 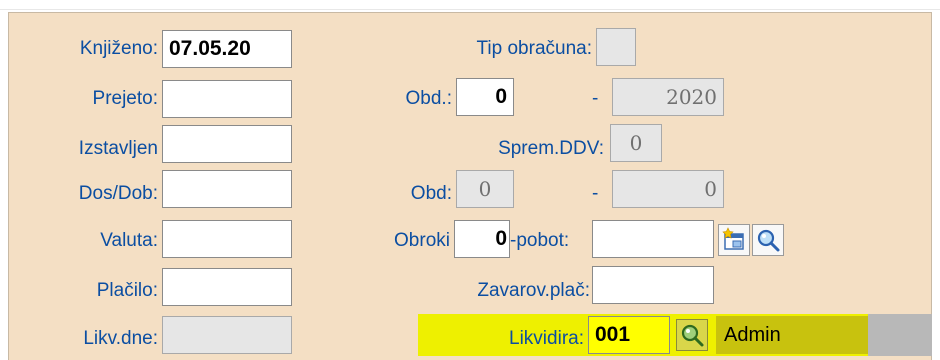 I want to click on search-button, so click(x=768, y=240).